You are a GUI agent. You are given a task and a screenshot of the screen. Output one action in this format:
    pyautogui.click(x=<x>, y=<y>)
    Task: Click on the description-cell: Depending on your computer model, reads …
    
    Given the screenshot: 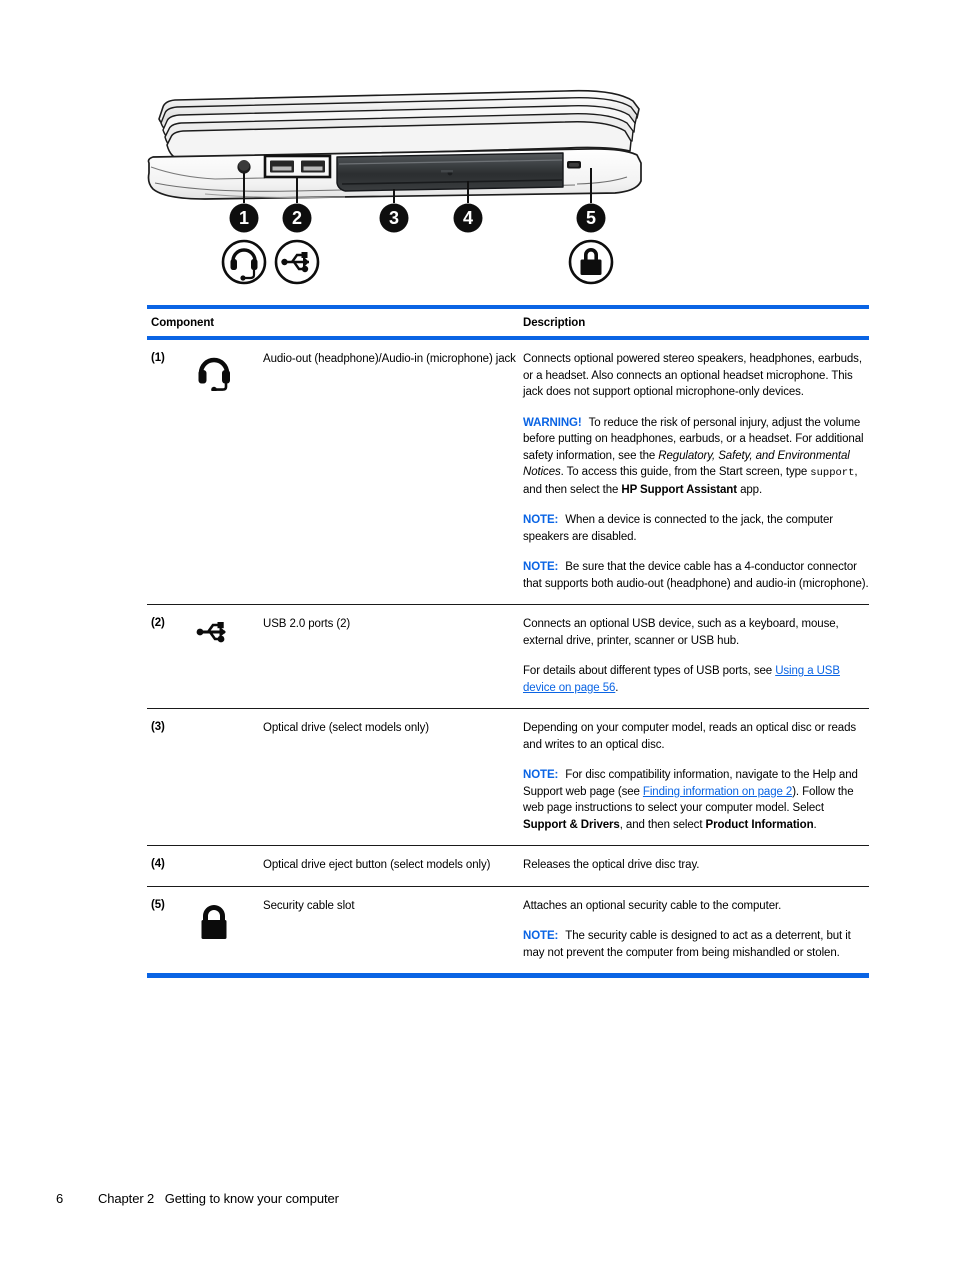 What is the action you would take?
    pyautogui.click(x=696, y=776)
    